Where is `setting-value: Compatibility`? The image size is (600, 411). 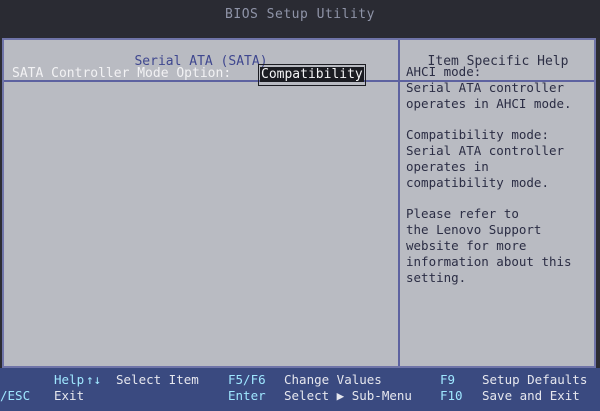
setting-value: Compatibility is located at coordinates (312, 74).